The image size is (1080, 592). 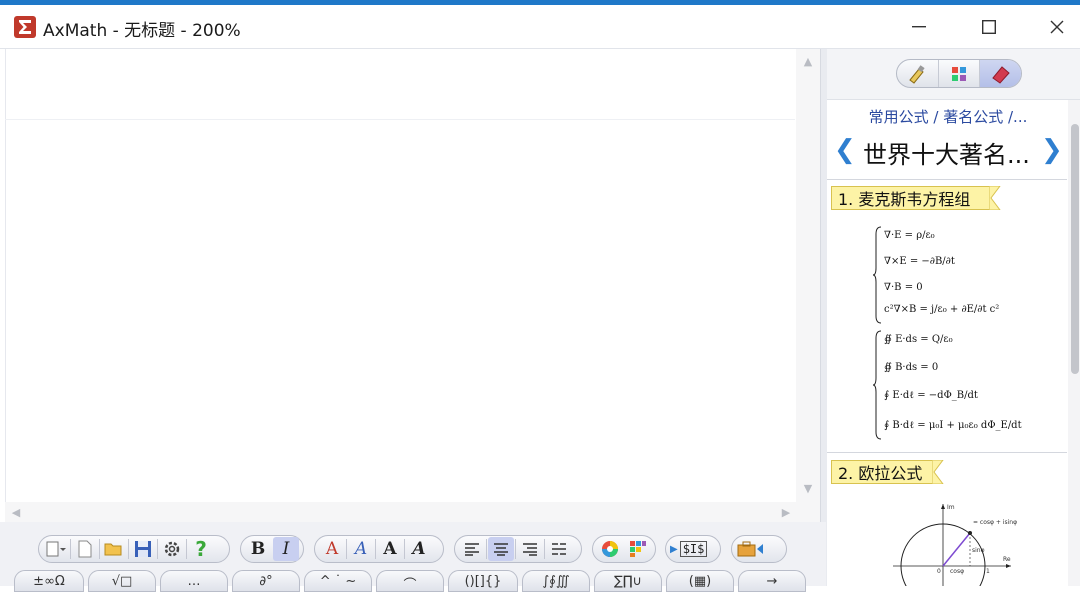 I want to click on maxwell-eq-1: ∇·E = ρ/ε₀, so click(x=909, y=235).